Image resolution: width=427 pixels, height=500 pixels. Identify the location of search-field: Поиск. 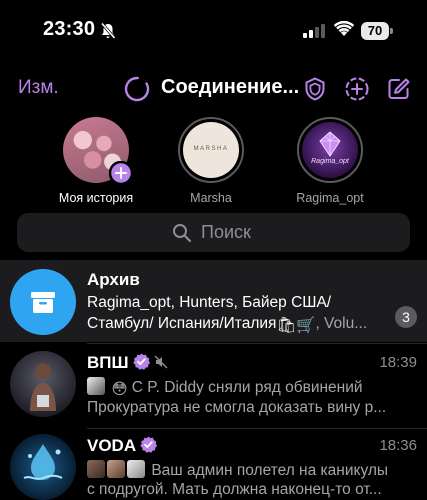
(213, 232).